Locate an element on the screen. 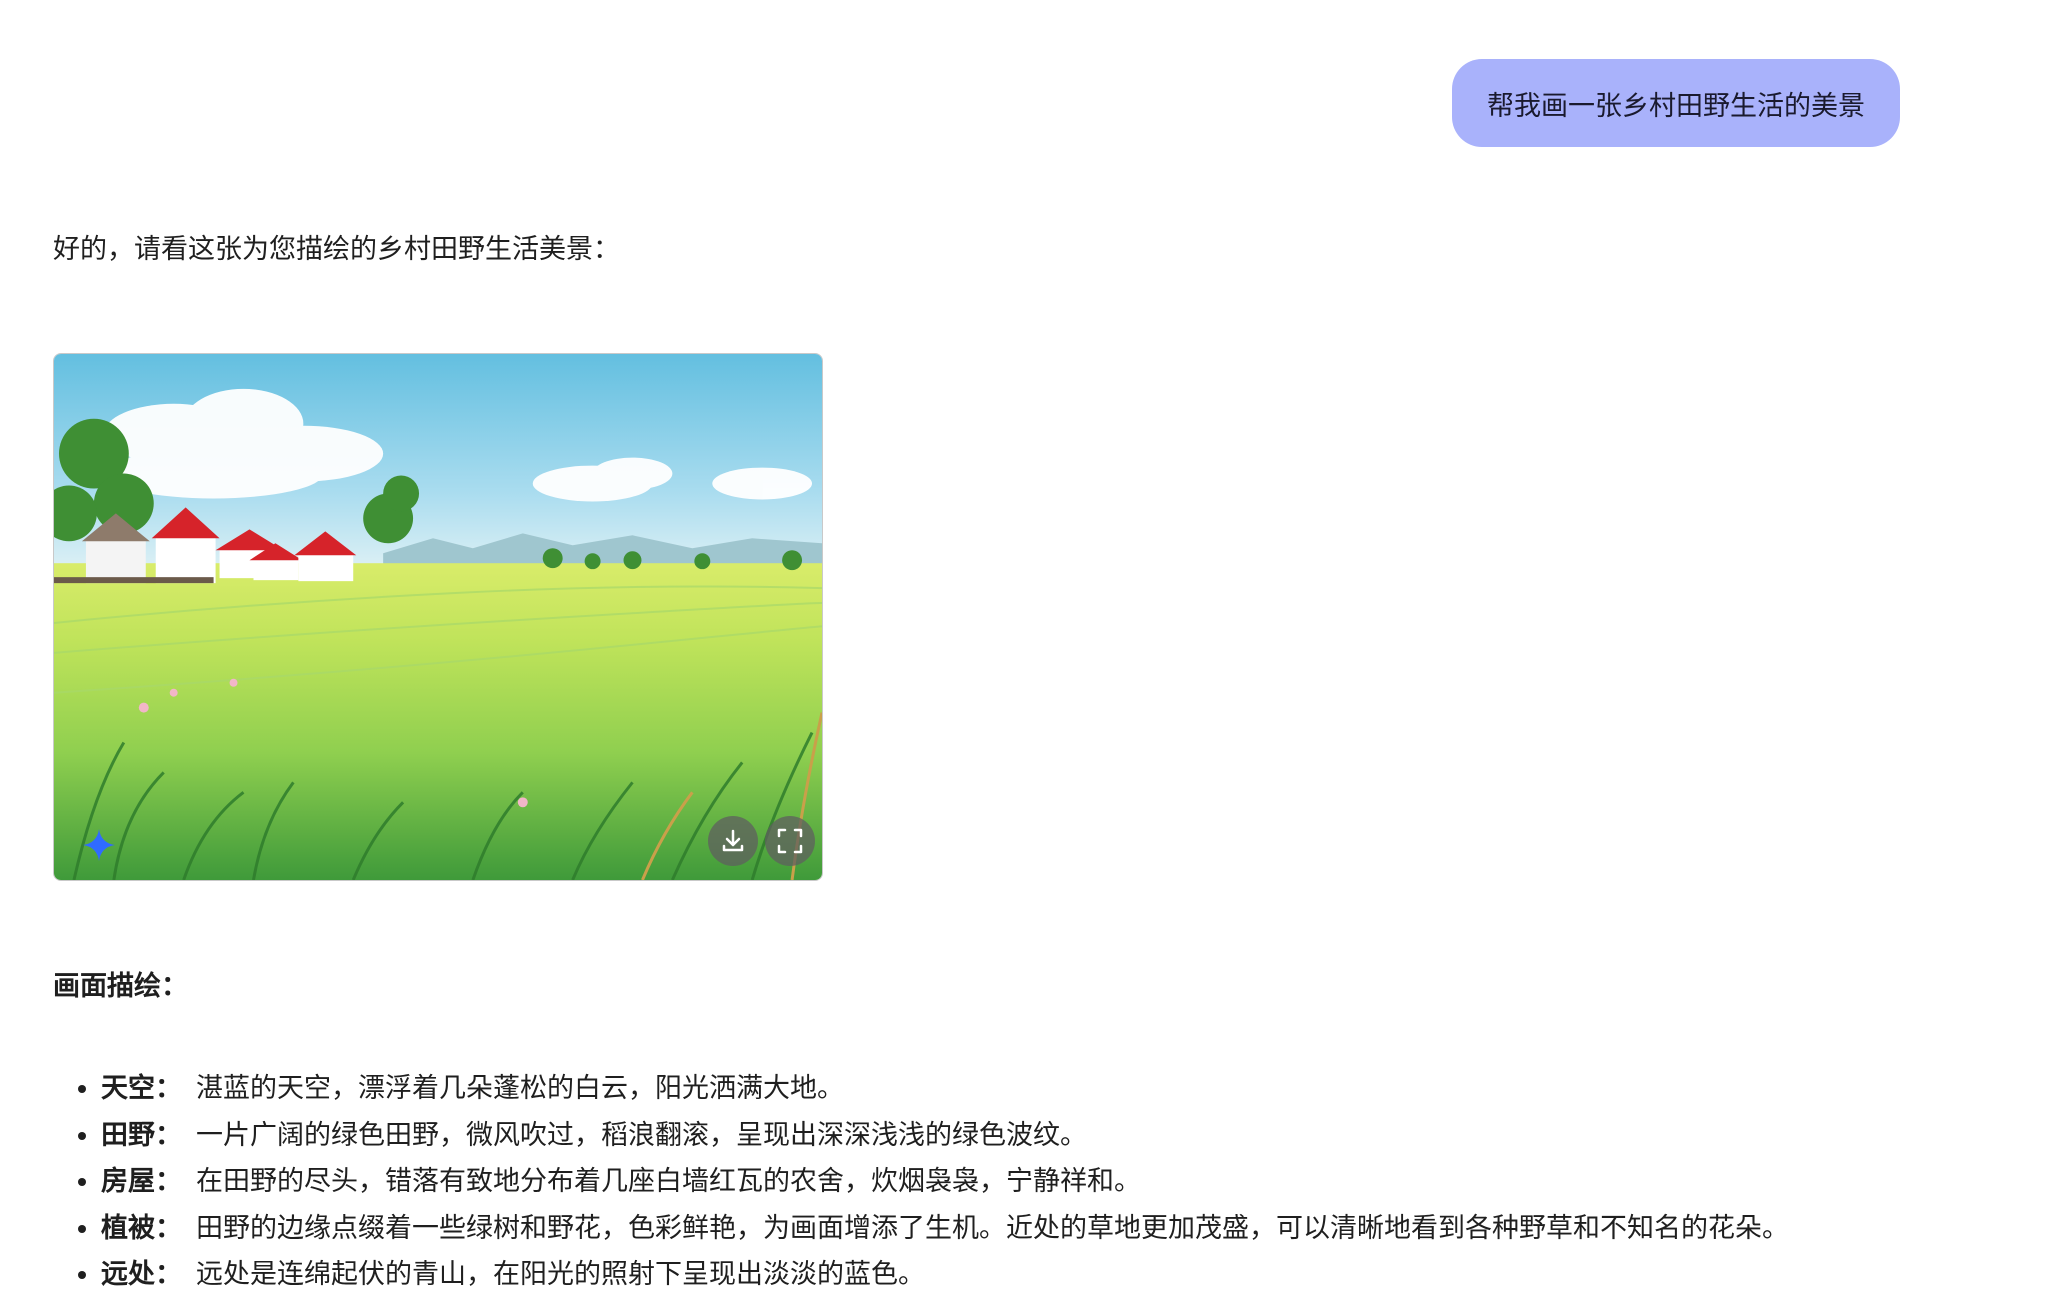 The image size is (2055, 1299). sparkle-icon is located at coordinates (99, 845).